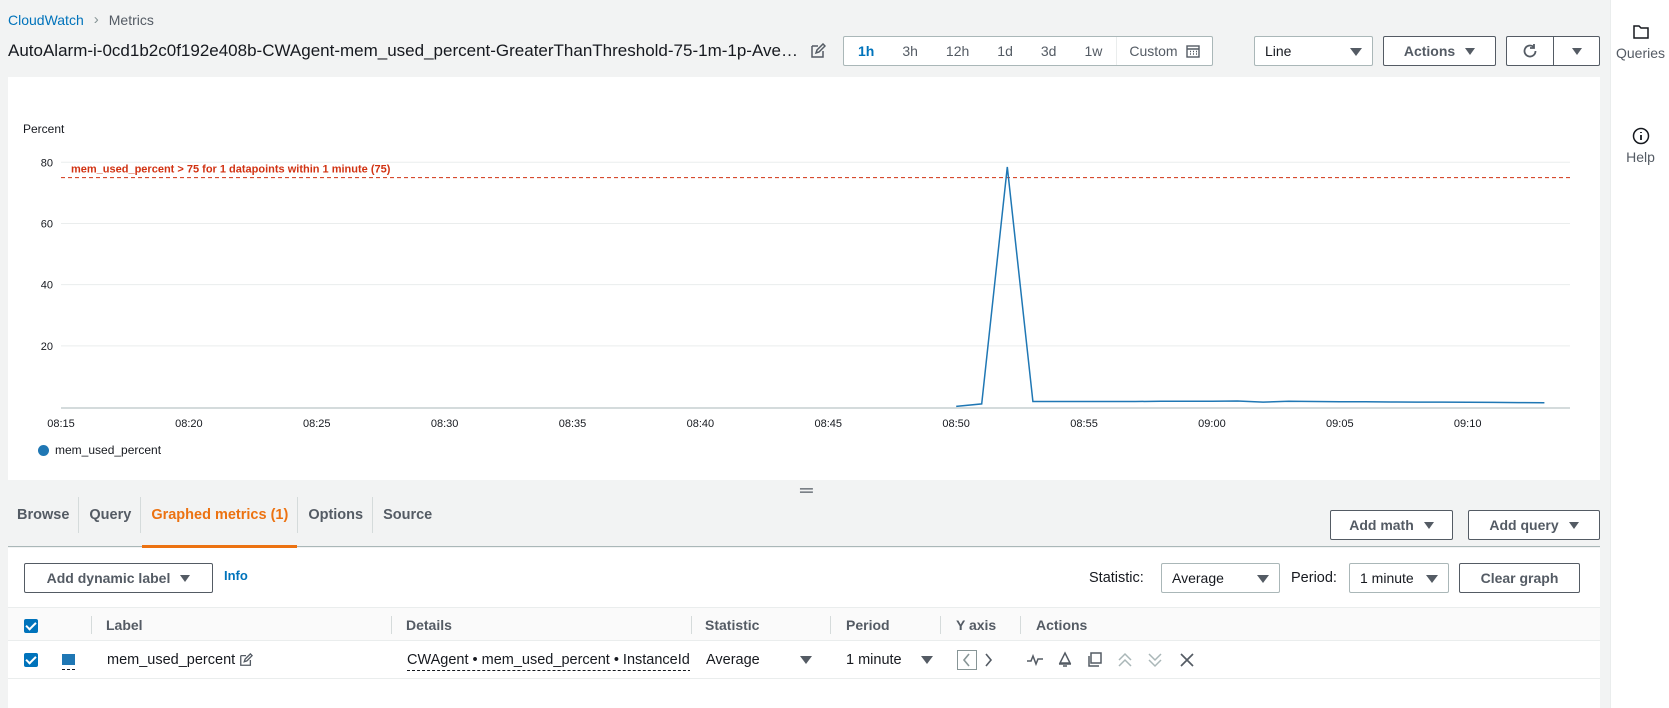  I want to click on time-range-custom: Custom, so click(1163, 51).